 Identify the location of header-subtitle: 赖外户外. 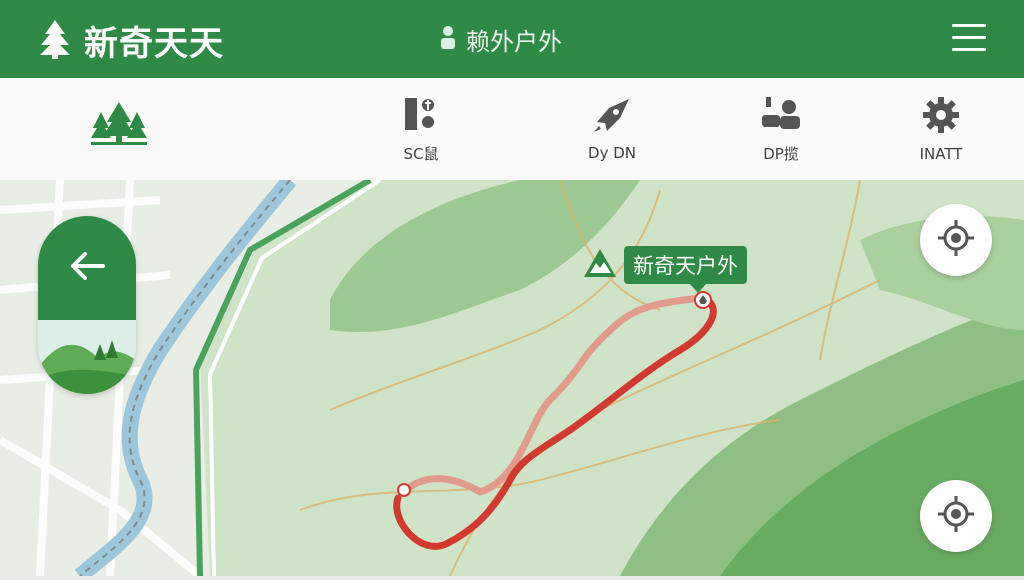
(514, 42).